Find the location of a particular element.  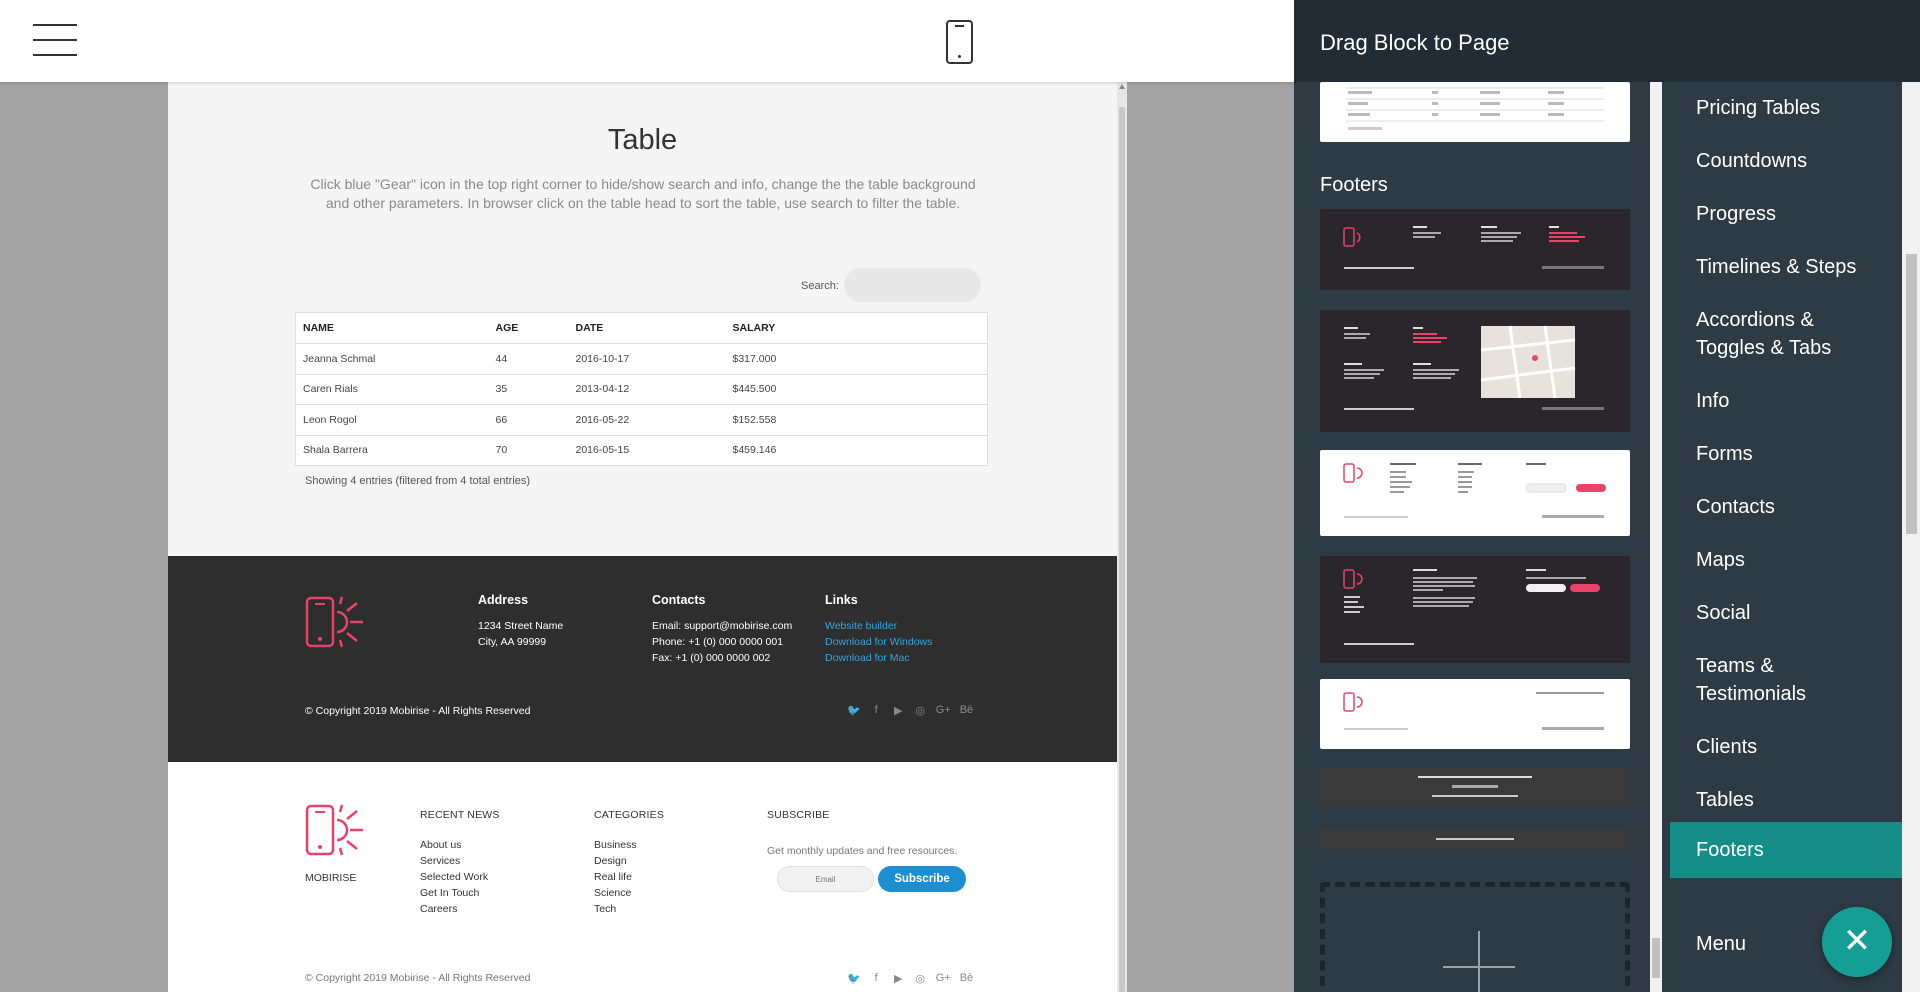

cell-age: 70 is located at coordinates (528, 450).